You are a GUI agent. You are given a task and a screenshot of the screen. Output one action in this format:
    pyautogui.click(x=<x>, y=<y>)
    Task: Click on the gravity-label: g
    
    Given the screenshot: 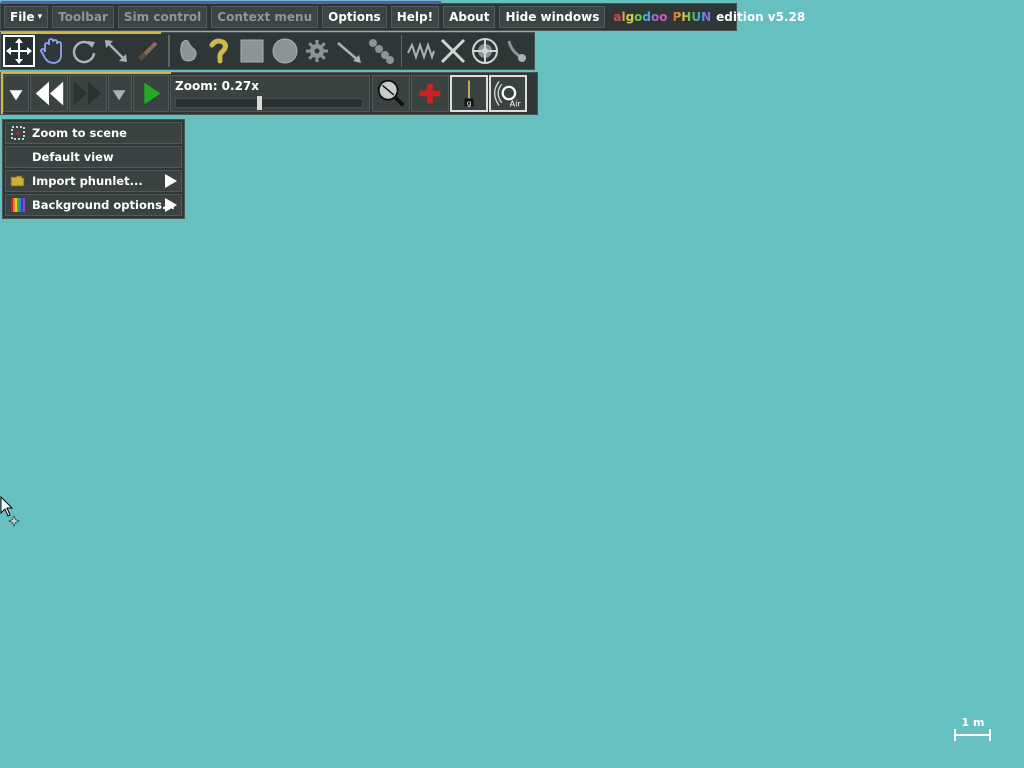 What is the action you would take?
    pyautogui.click(x=469, y=103)
    